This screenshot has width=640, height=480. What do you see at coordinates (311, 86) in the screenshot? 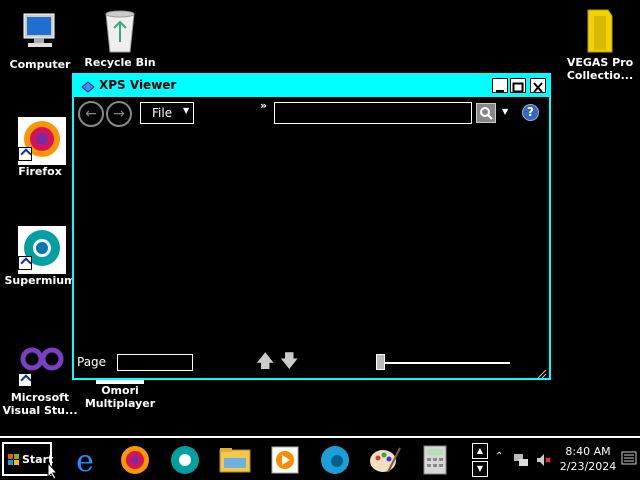
I see `title-bar: XPS Viewer` at bounding box center [311, 86].